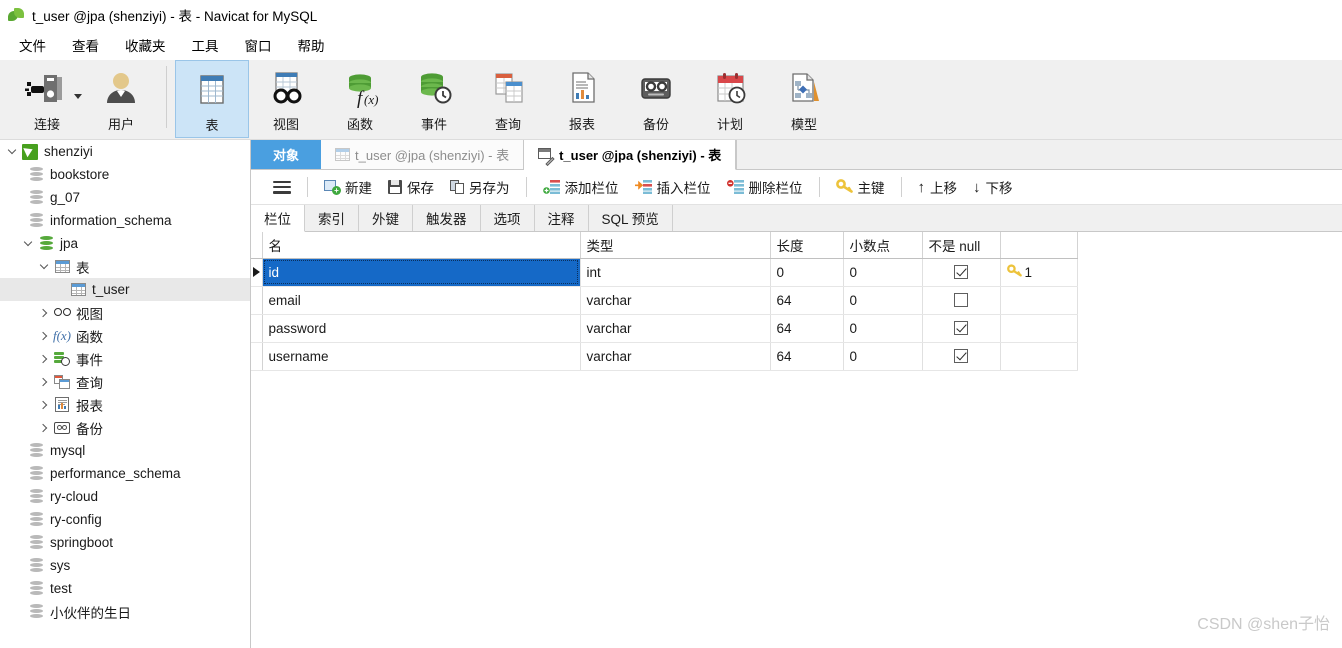  I want to click on toolbar-backup-button: 备份, so click(656, 99).